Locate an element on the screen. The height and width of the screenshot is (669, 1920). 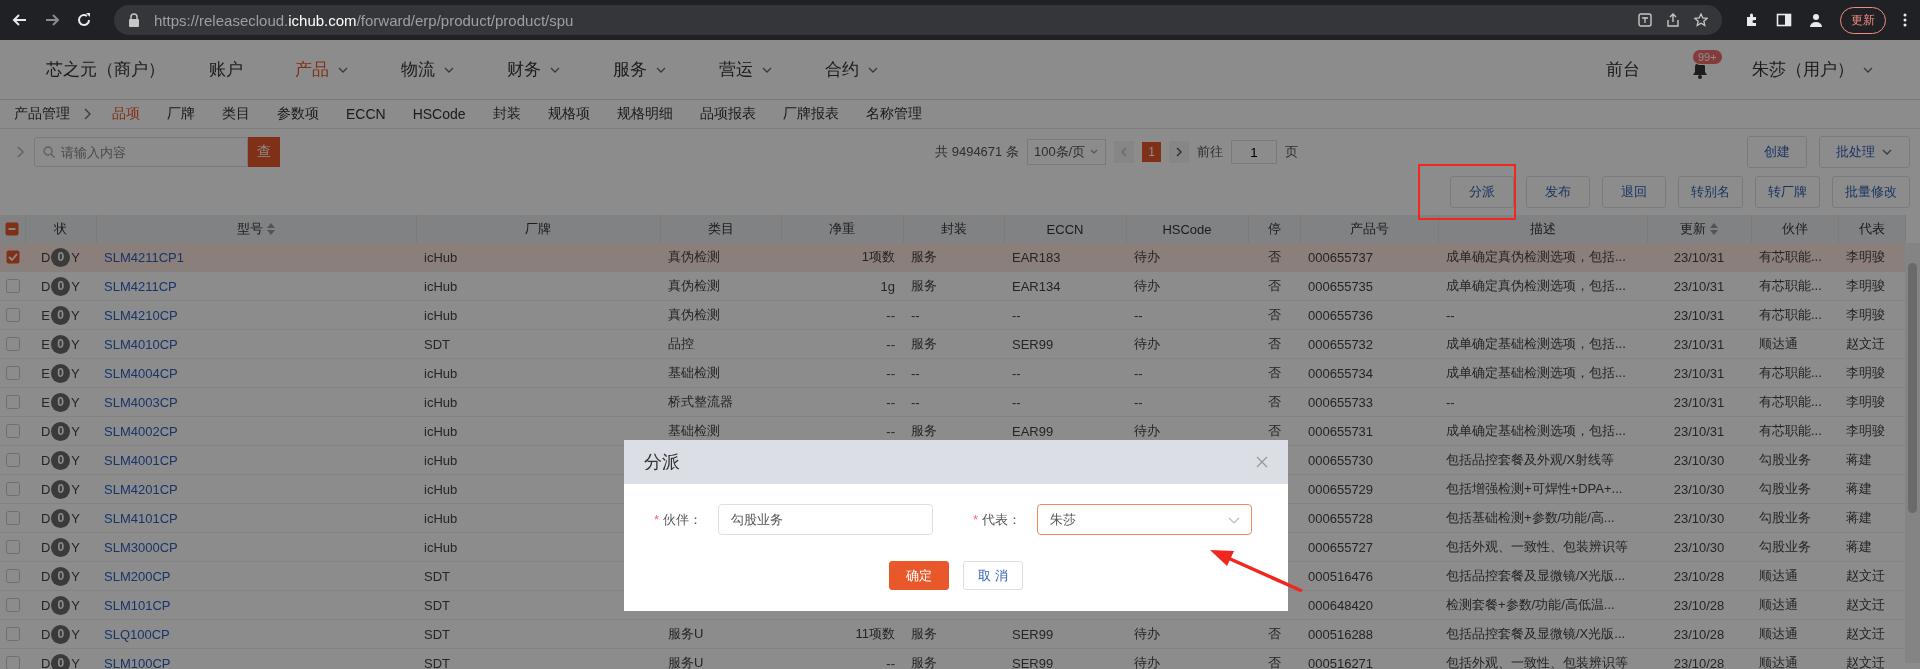
update-button: 更新 is located at coordinates (1863, 20).